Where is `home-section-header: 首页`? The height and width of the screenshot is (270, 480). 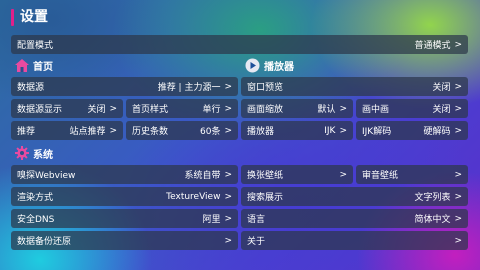
home-section-header: 首页 is located at coordinates (34, 65).